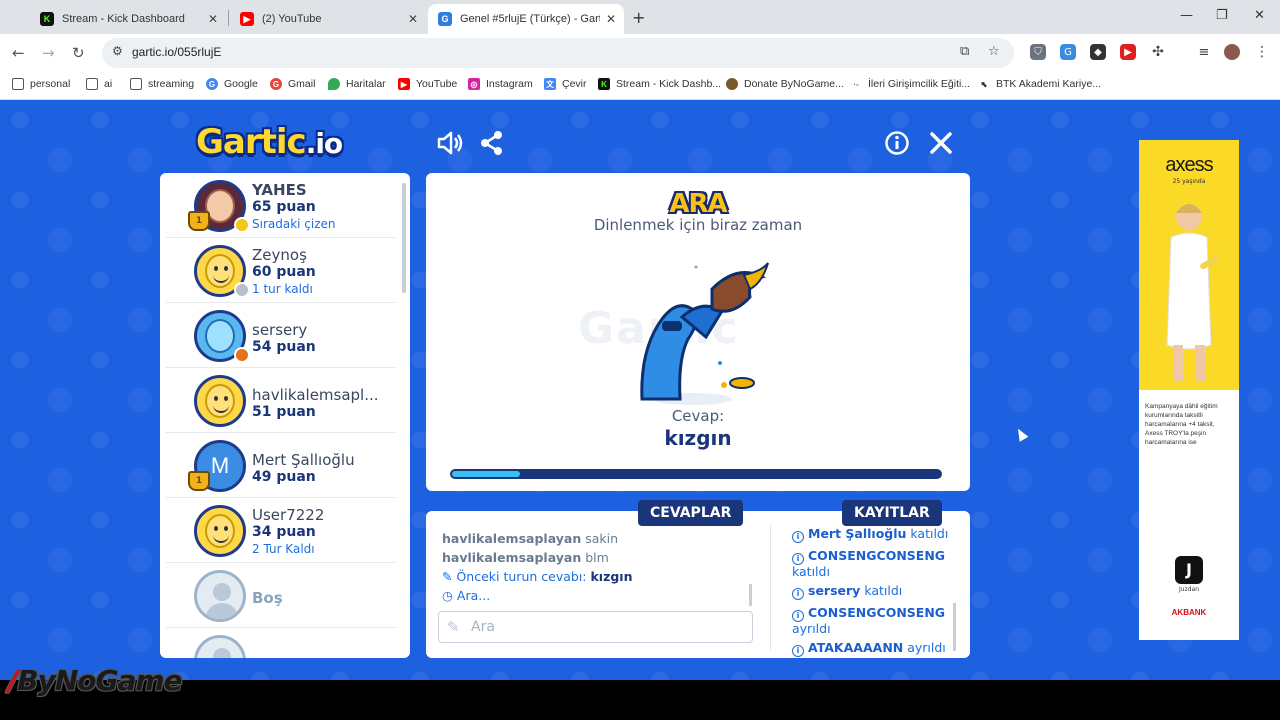  I want to click on answers-scrollbar, so click(750, 595).